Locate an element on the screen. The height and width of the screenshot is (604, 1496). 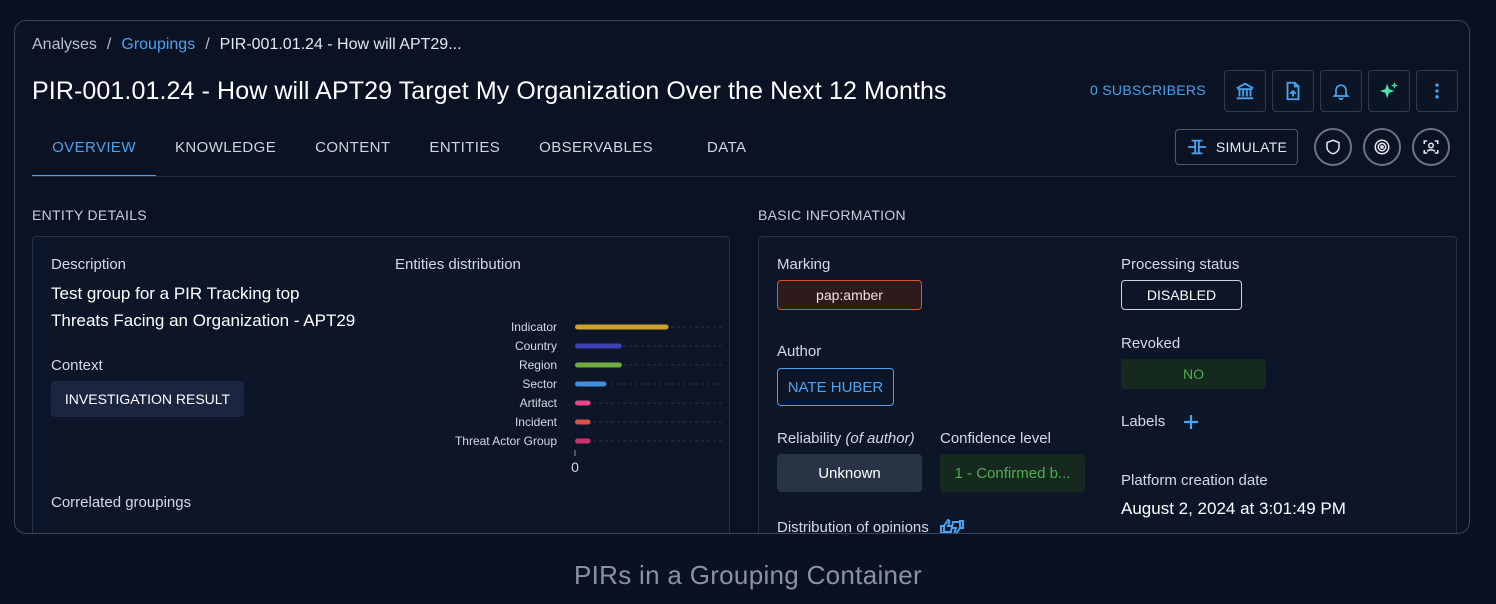
context-chip: INVESTIGATION RESULT is located at coordinates (147, 399).